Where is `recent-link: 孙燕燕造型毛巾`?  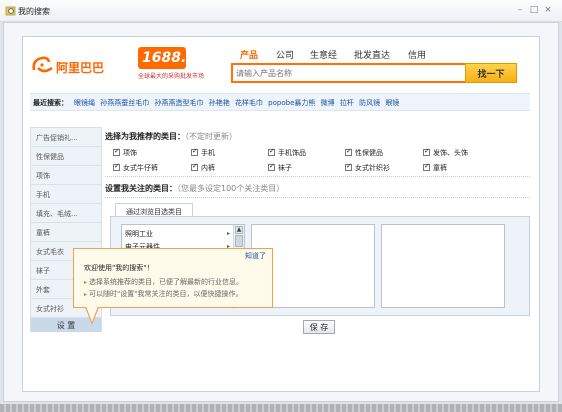
recent-link: 孙燕燕造型毛巾 is located at coordinates (178, 103).